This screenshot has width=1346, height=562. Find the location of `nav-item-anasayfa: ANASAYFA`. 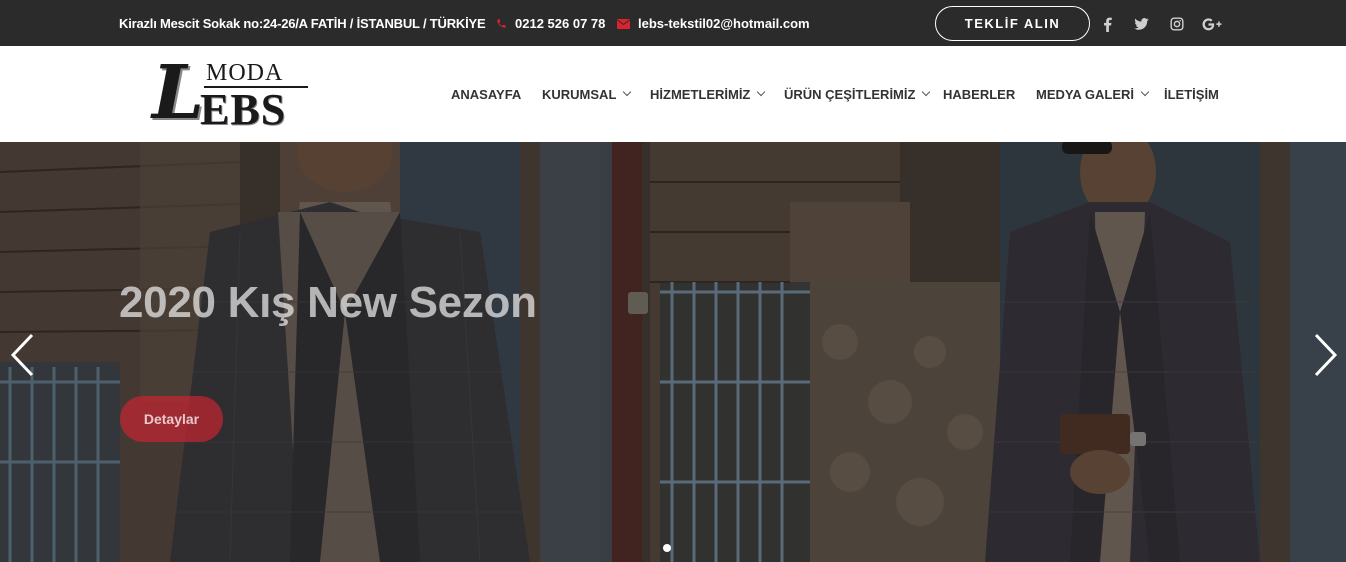

nav-item-anasayfa: ANASAYFA is located at coordinates (486, 94).